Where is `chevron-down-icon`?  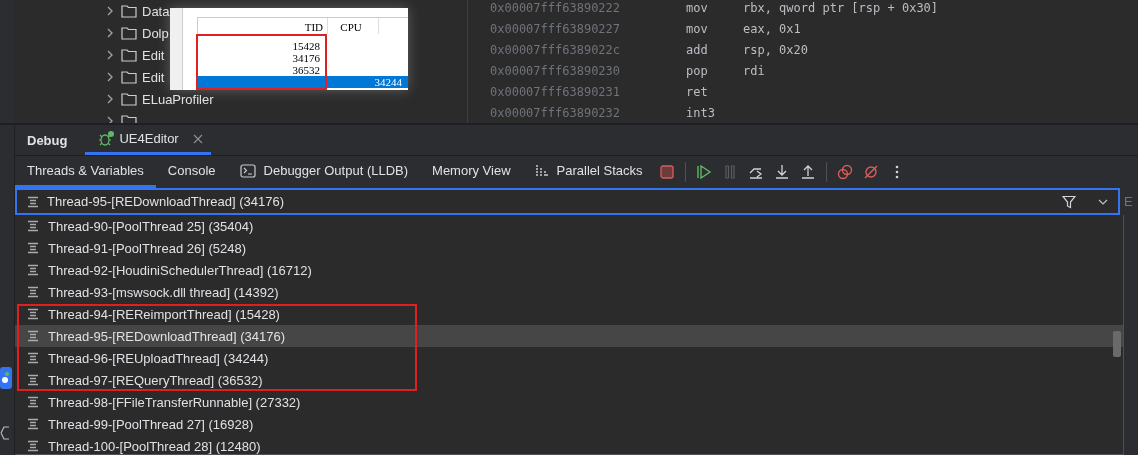 chevron-down-icon is located at coordinates (1103, 201).